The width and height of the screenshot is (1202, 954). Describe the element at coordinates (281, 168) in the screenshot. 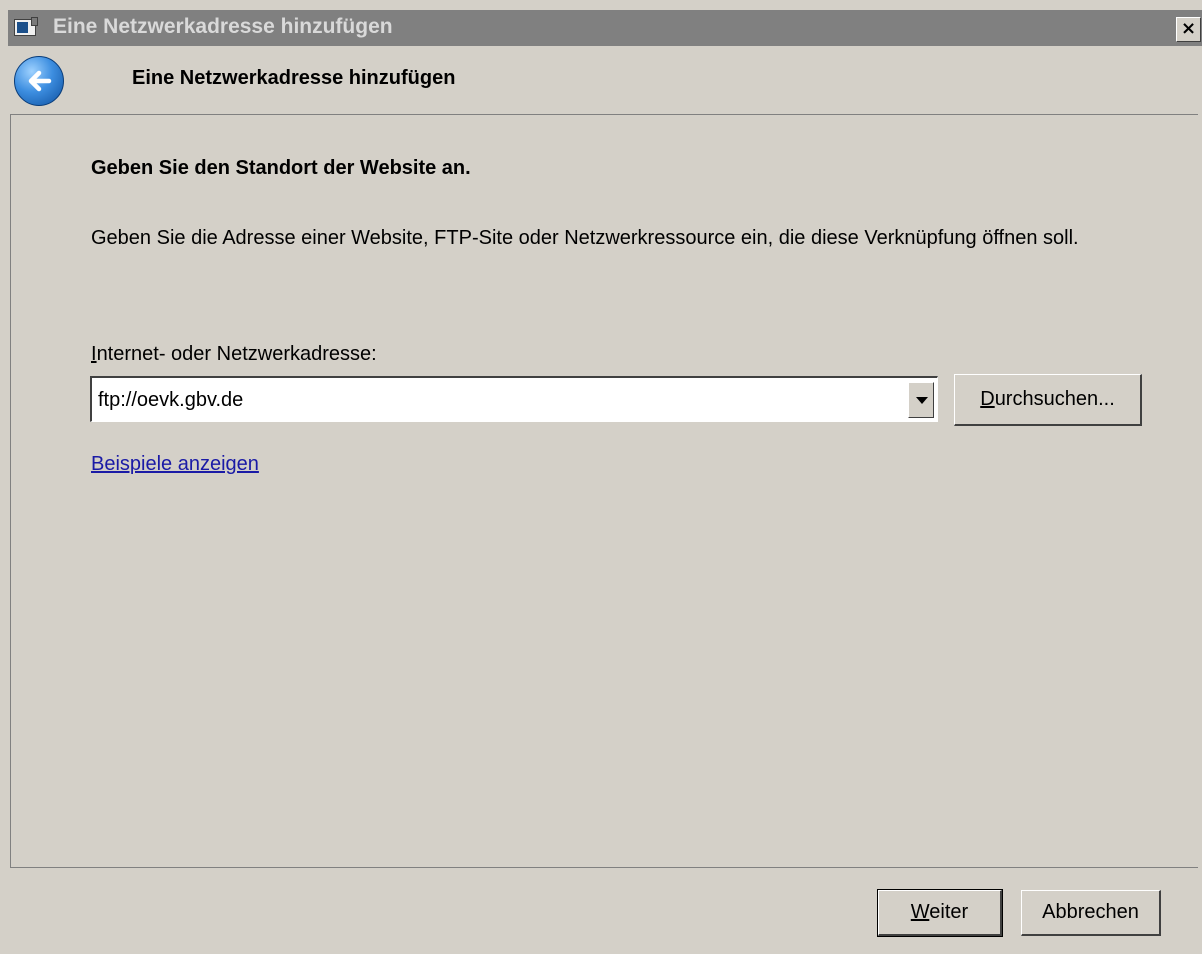

I see `page-heading: Geben Sie den Standort der Website an.` at that location.